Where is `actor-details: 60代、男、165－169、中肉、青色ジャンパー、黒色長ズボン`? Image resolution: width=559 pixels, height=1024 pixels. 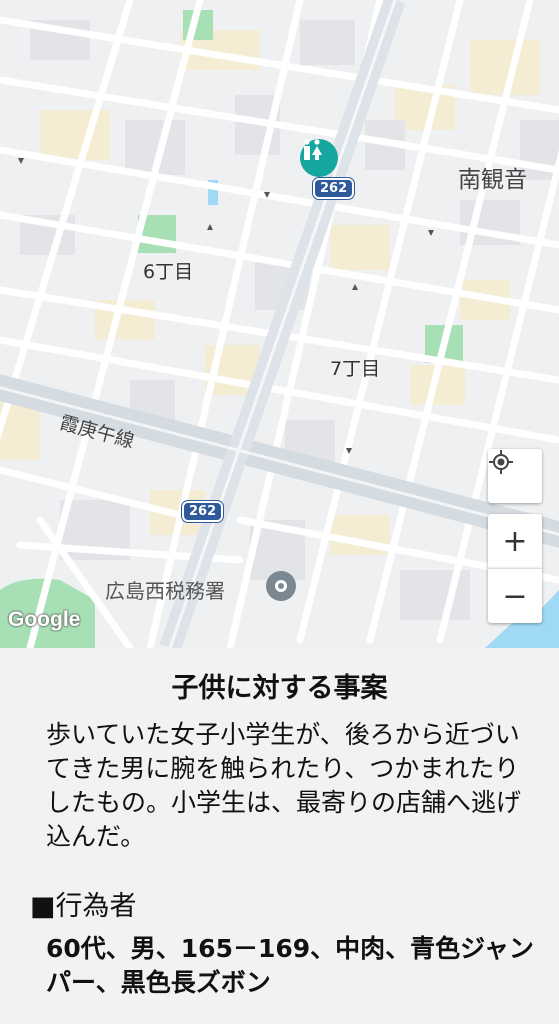
actor-details: 60代、男、165－169、中肉、青色ジャンパー、黒色長ズボン is located at coordinates (290, 965).